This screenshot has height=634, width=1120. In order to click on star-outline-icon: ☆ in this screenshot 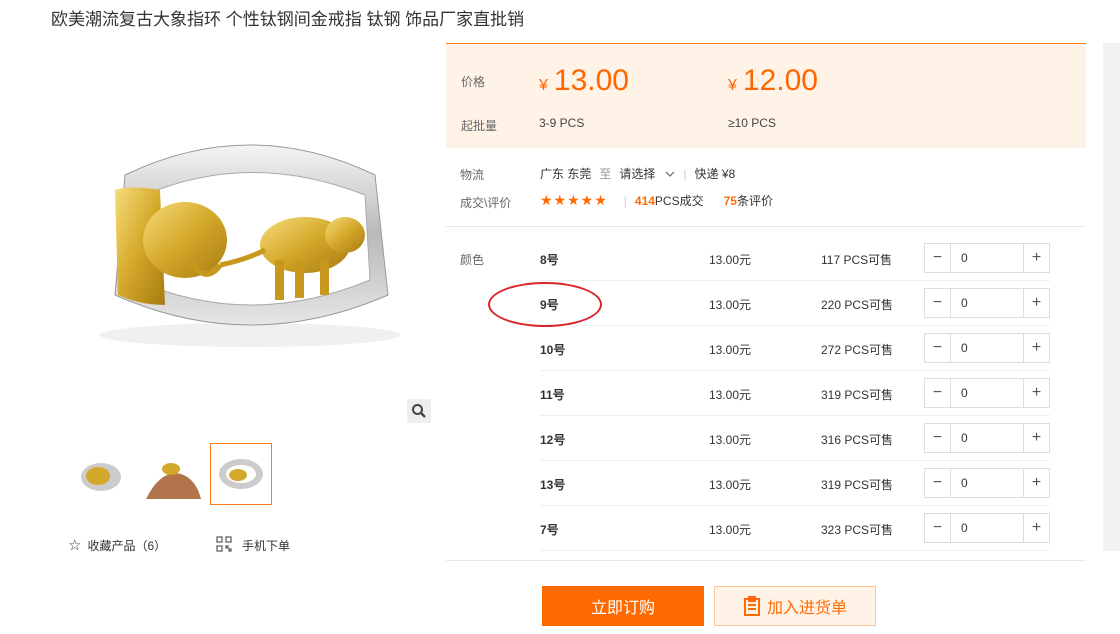, I will do `click(75, 545)`.